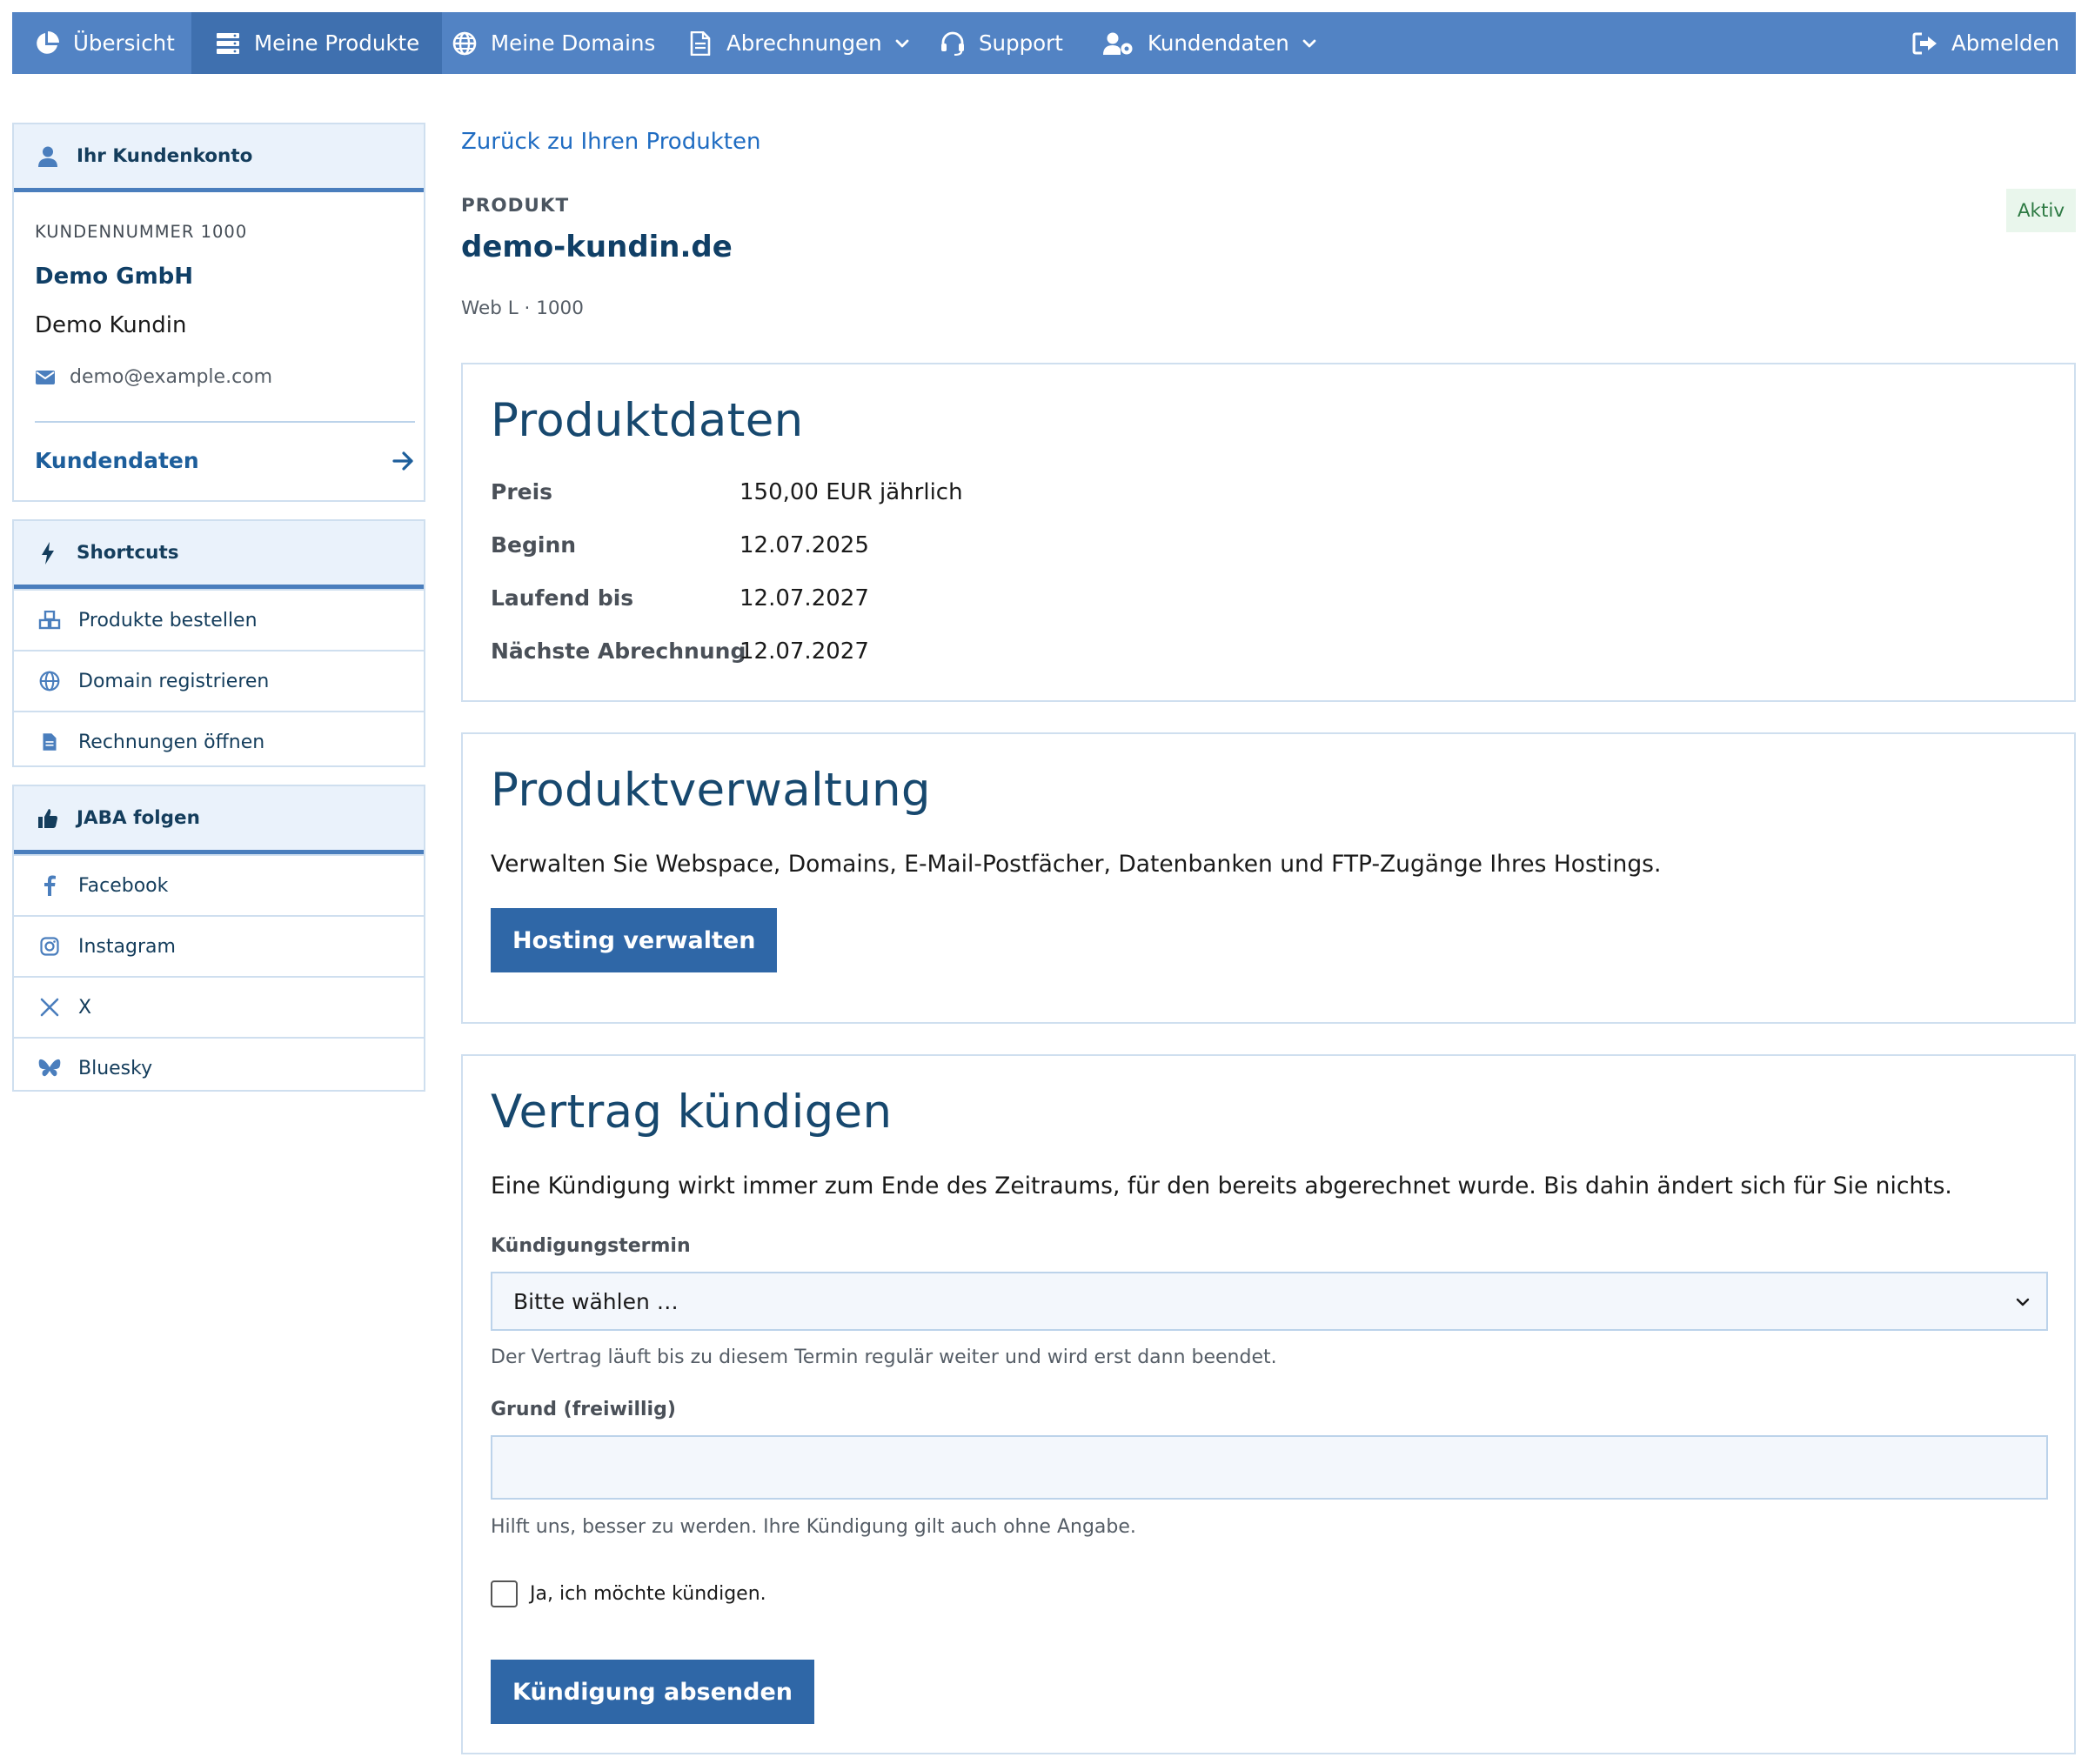 The image size is (2088, 1764). I want to click on customer-email: demo@example.com, so click(153, 377).